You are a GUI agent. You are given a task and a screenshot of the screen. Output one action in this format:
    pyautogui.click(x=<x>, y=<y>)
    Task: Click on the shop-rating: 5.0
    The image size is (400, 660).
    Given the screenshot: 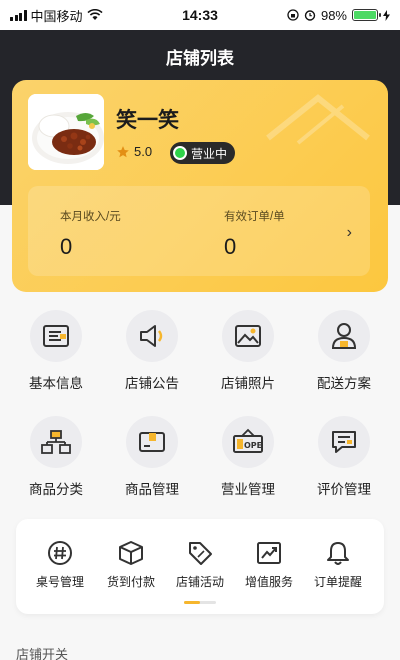 What is the action you would take?
    pyautogui.click(x=134, y=151)
    